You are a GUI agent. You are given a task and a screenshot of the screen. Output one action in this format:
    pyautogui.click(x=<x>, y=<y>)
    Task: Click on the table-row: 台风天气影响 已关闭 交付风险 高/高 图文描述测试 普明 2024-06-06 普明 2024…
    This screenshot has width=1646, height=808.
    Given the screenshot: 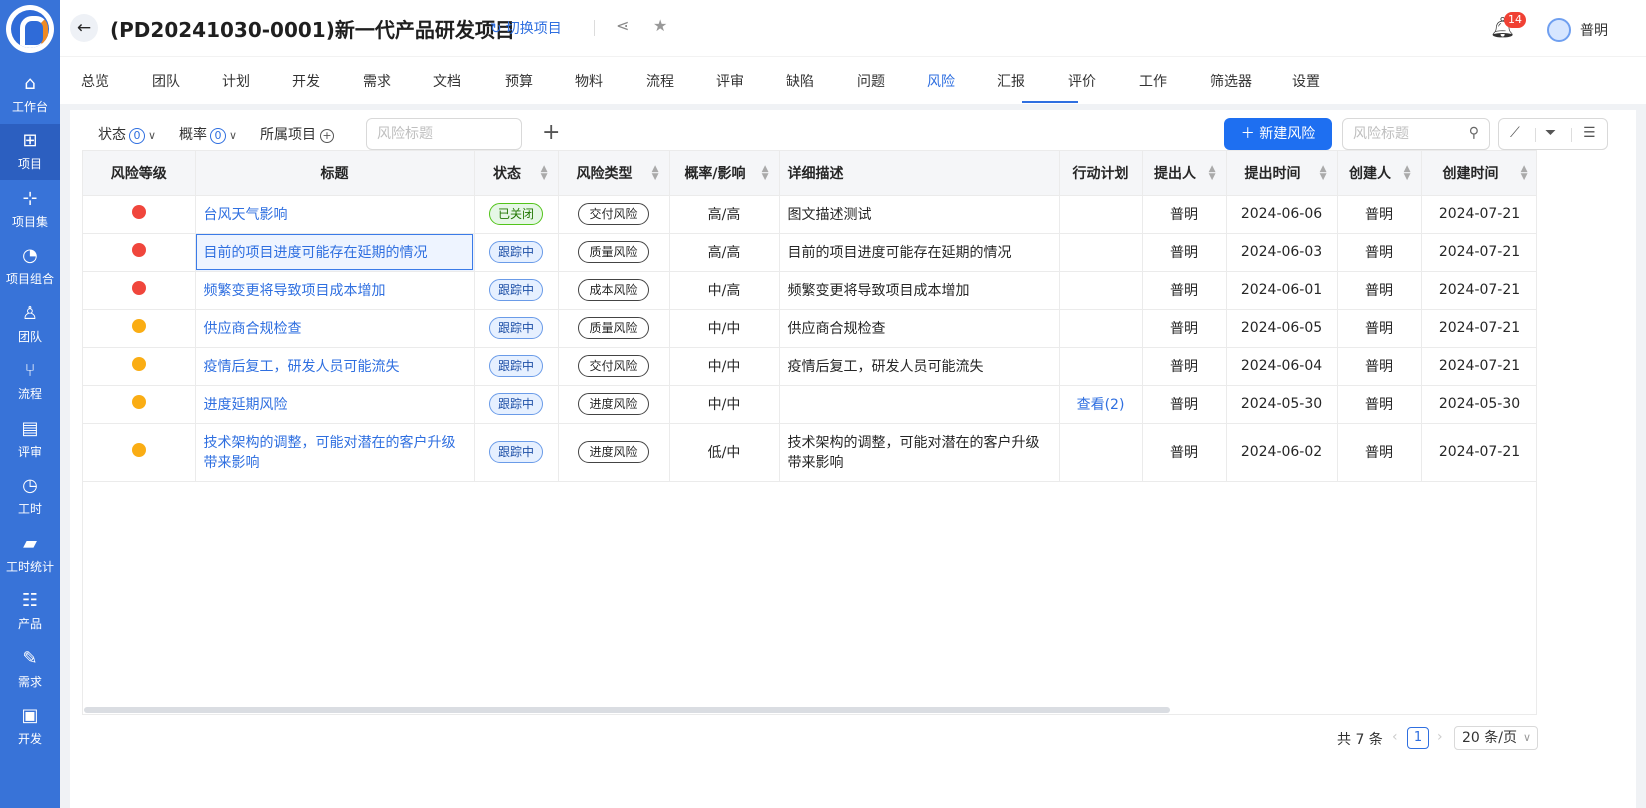 What is the action you would take?
    pyautogui.click(x=809, y=214)
    